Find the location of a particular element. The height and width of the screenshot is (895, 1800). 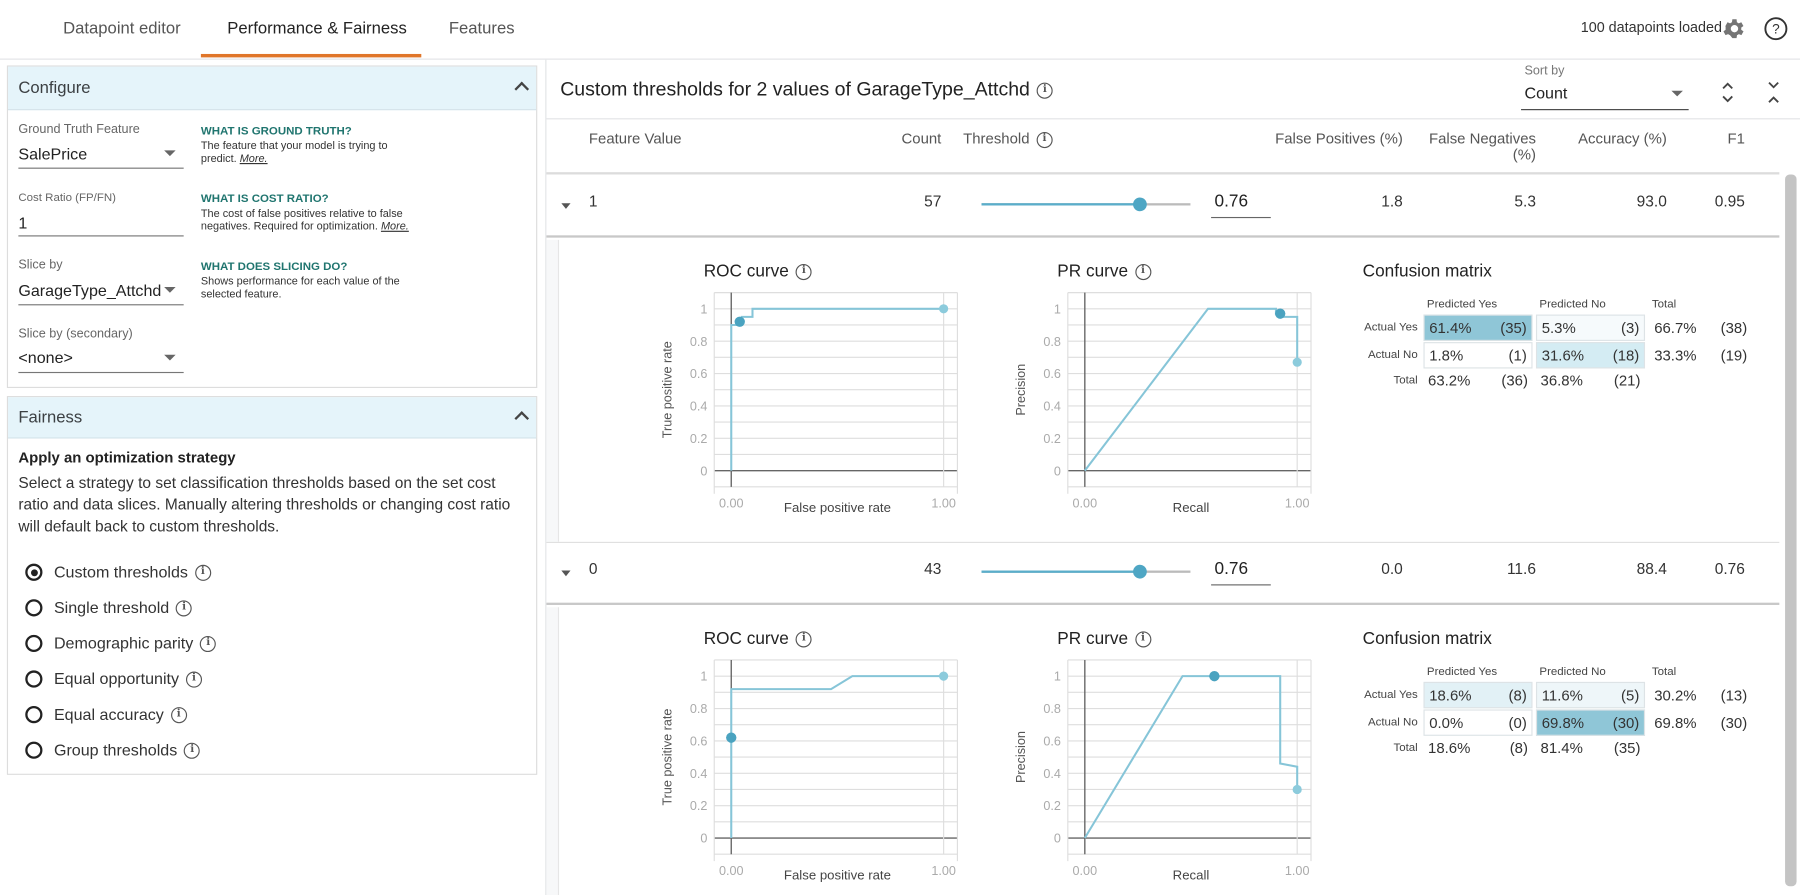

strategy-label-text: Custom thresholds is located at coordinates (120, 571).